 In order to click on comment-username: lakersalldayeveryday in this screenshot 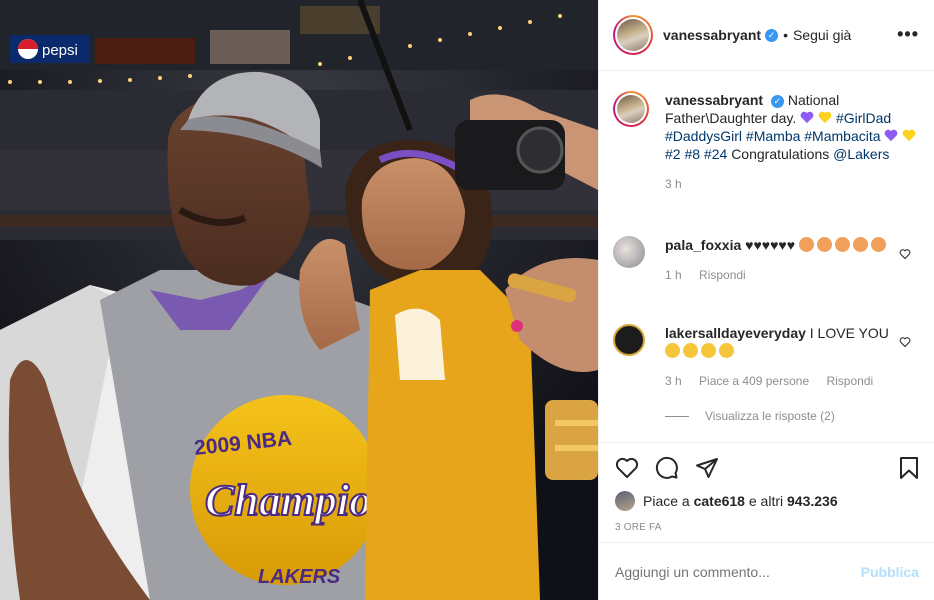, I will do `click(735, 333)`.